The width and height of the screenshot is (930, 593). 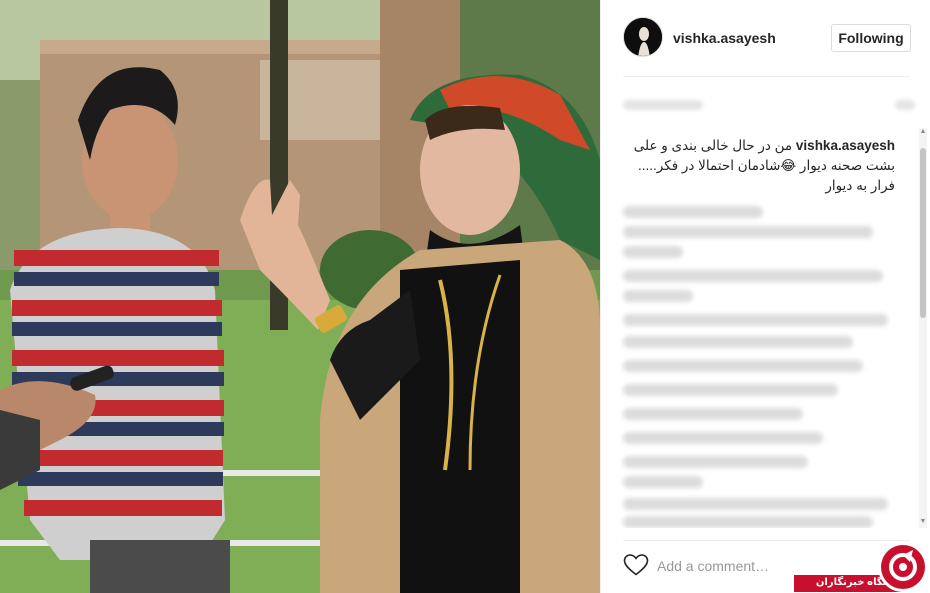 I want to click on header-divider, so click(x=766, y=76).